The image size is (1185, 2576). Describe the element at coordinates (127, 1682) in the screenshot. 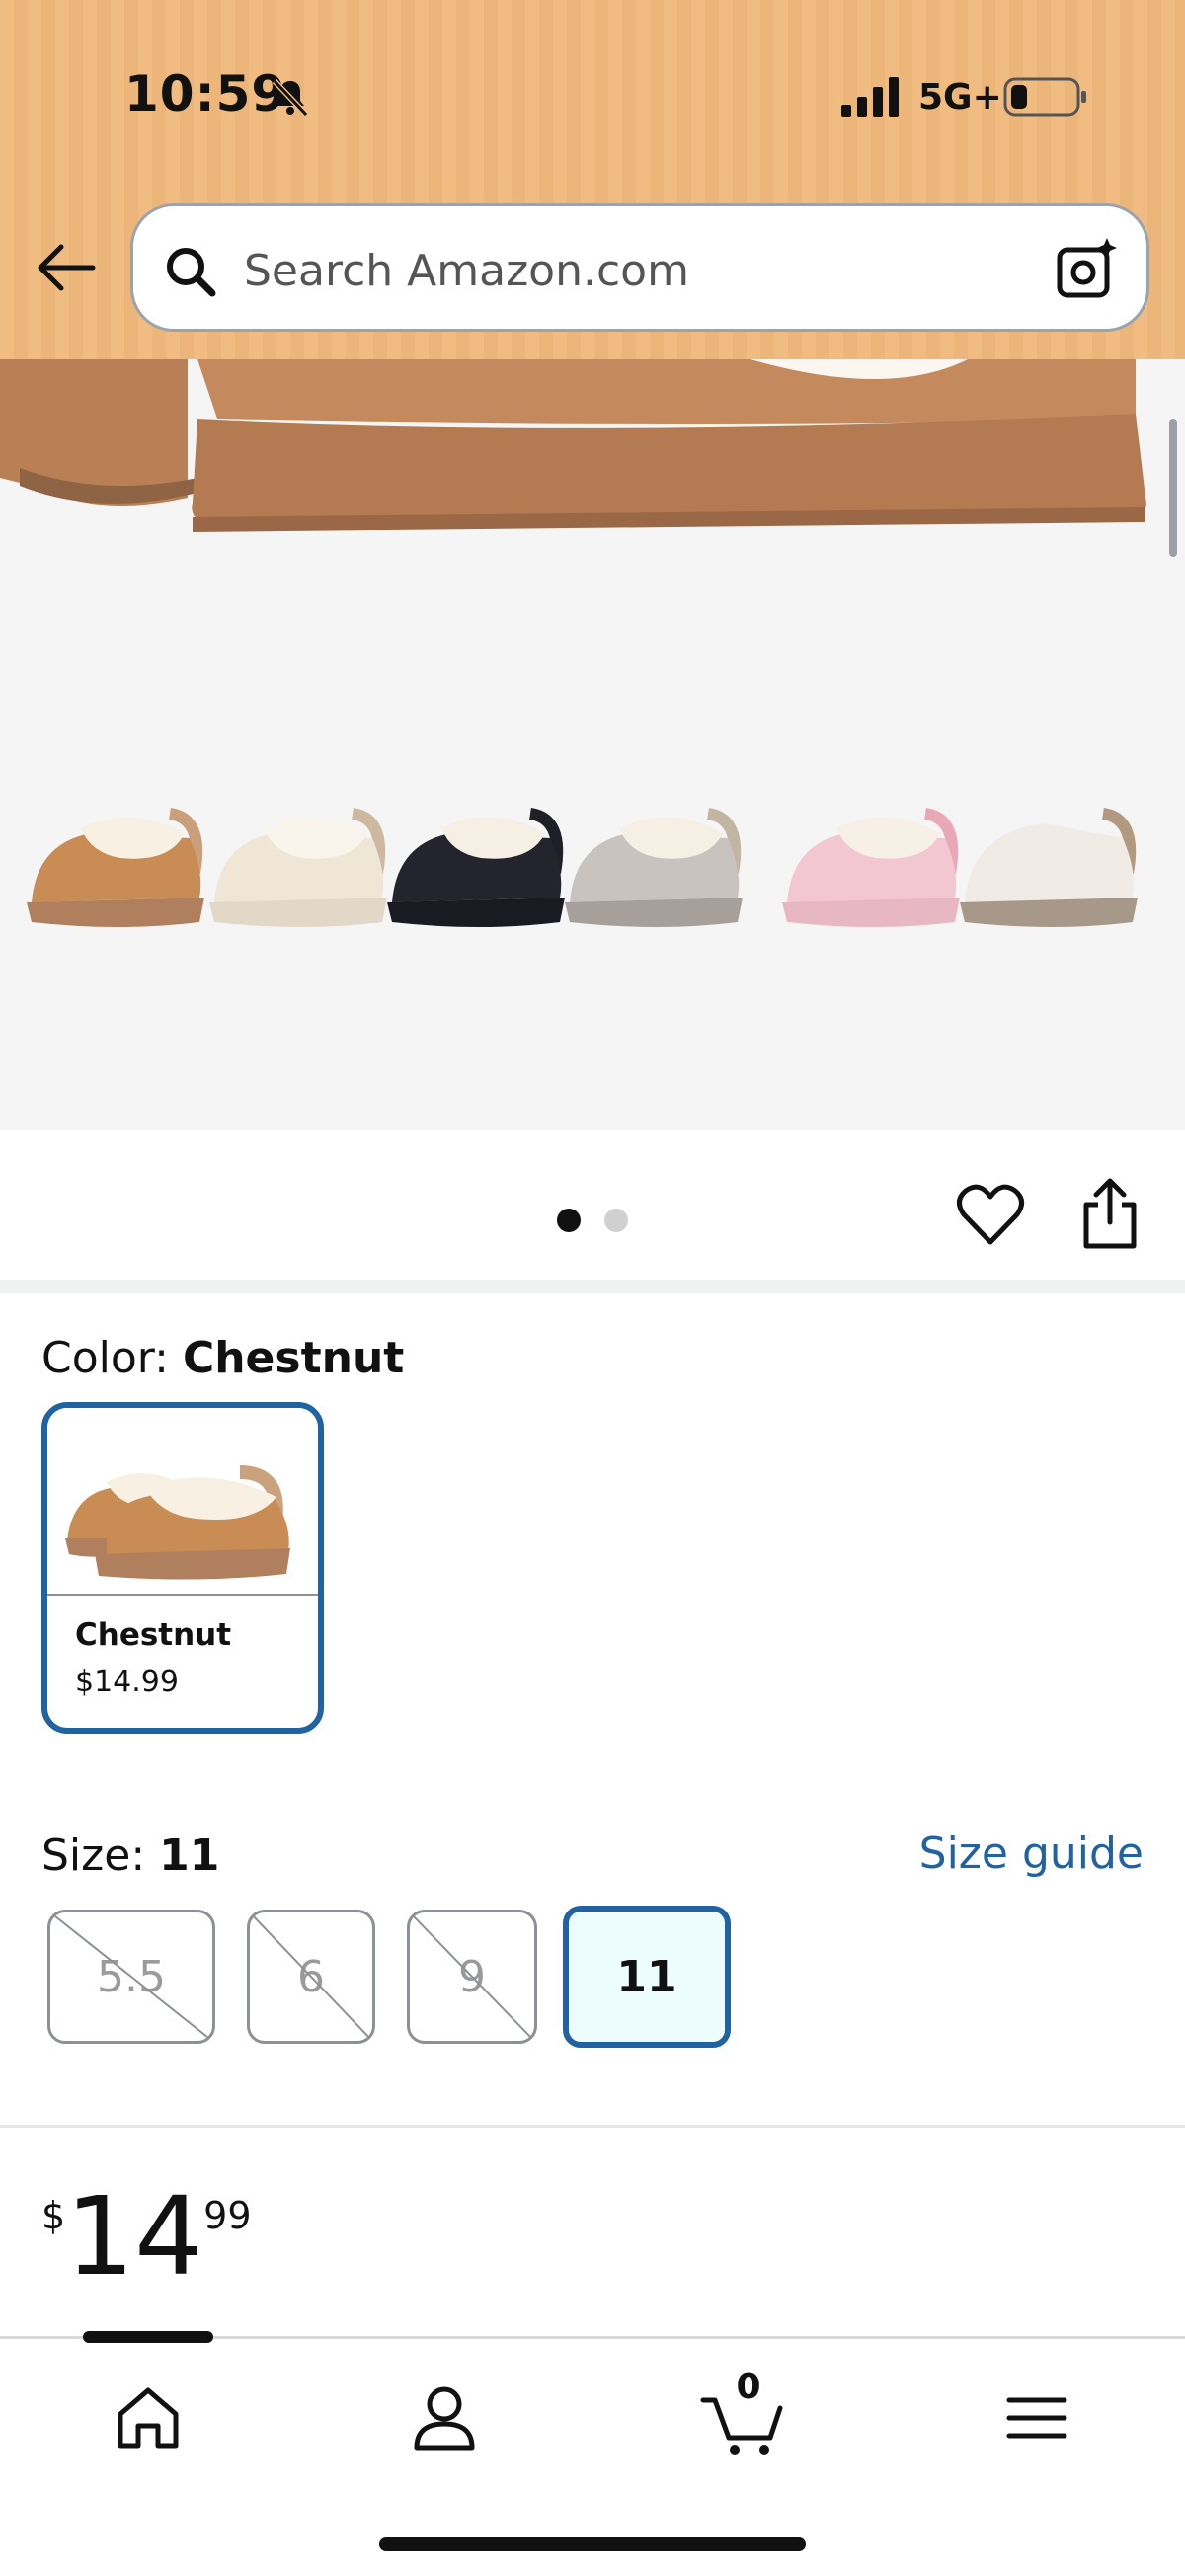

I see `color-option-price: $14.99` at that location.